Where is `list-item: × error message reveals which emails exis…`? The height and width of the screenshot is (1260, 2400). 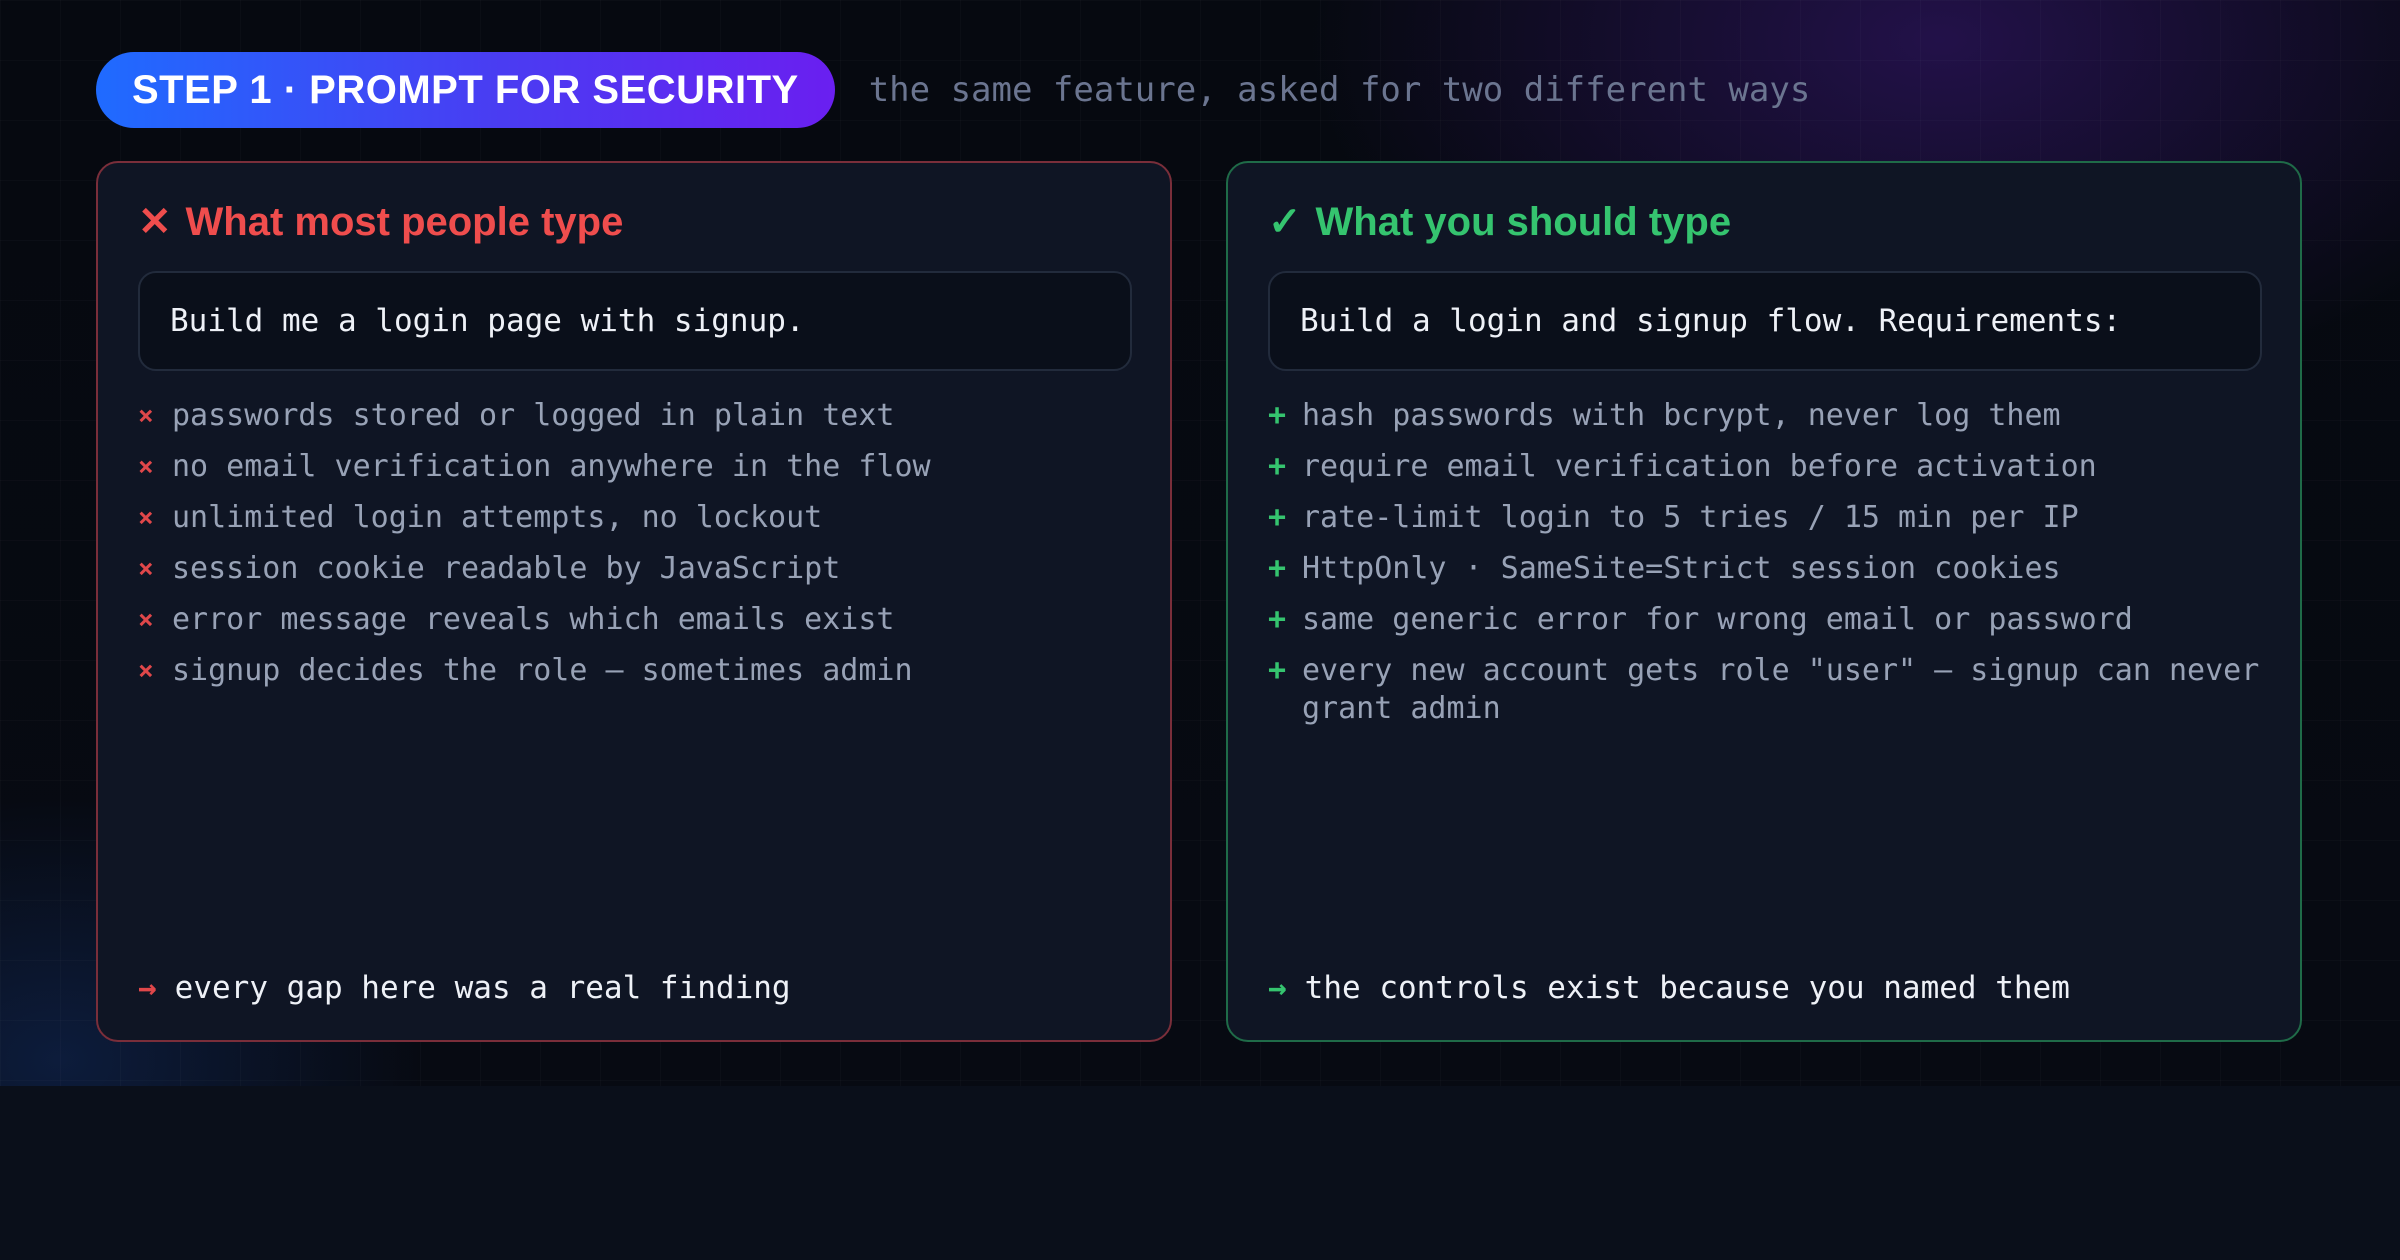
list-item: × error message reveals which emails exis… is located at coordinates (516, 619).